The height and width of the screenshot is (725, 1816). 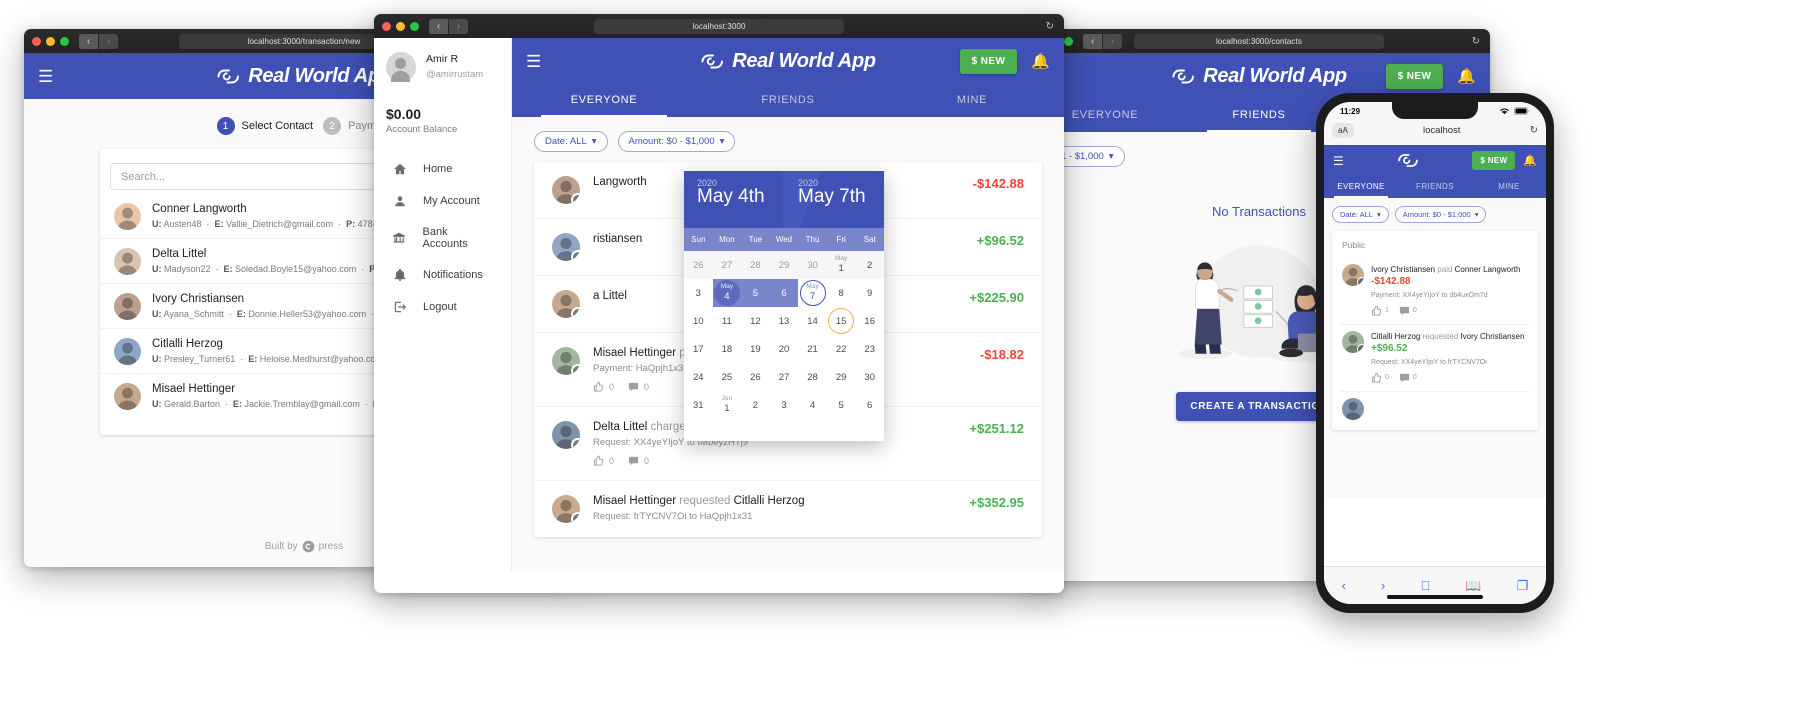 What do you see at coordinates (1435, 409) in the screenshot?
I see `list-item` at bounding box center [1435, 409].